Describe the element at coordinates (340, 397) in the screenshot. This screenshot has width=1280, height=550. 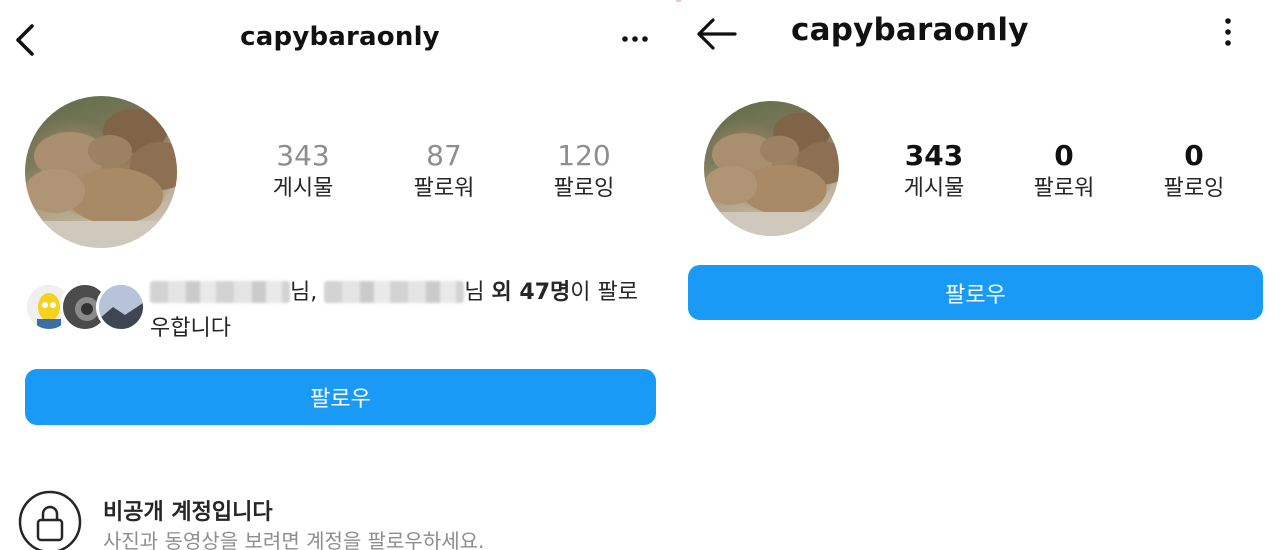
I see `follow-button: 팔로우` at that location.